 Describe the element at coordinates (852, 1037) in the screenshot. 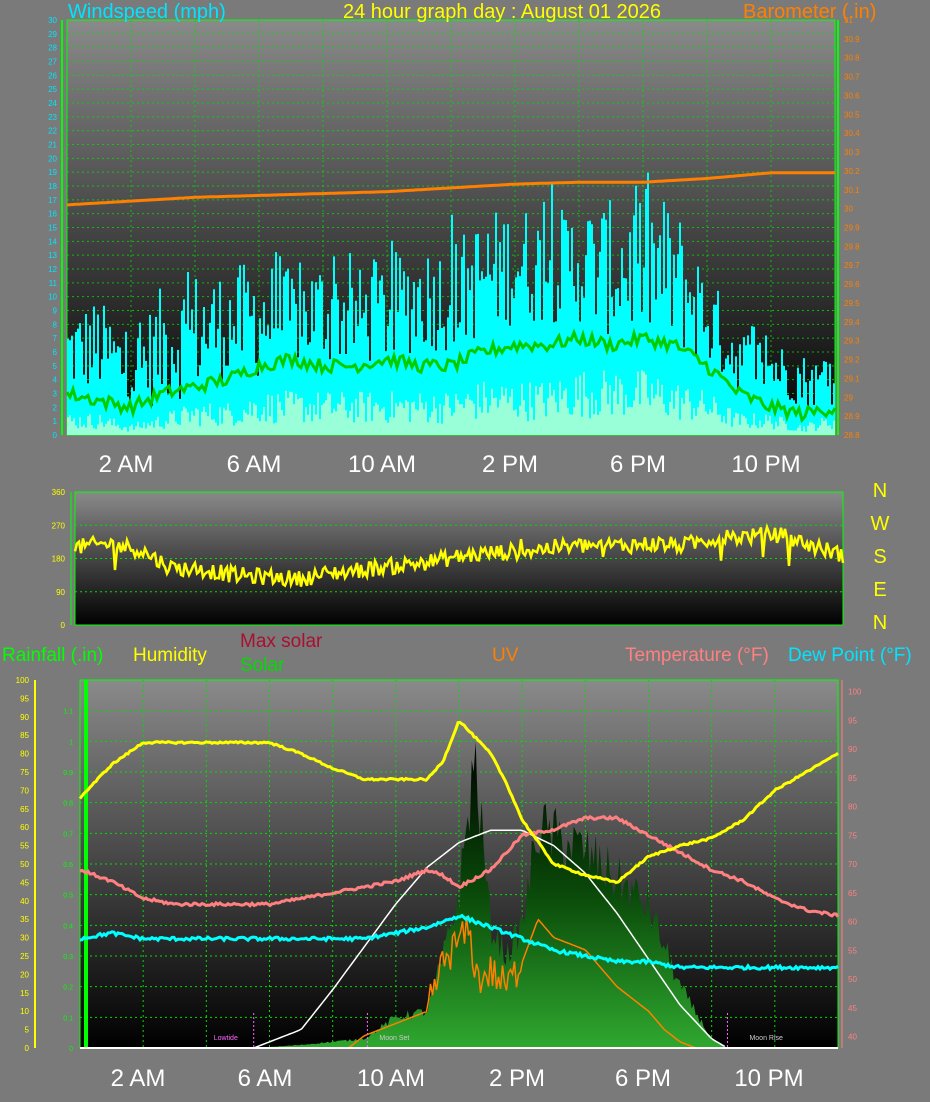

I see `temperature-tick-label: 40` at that location.